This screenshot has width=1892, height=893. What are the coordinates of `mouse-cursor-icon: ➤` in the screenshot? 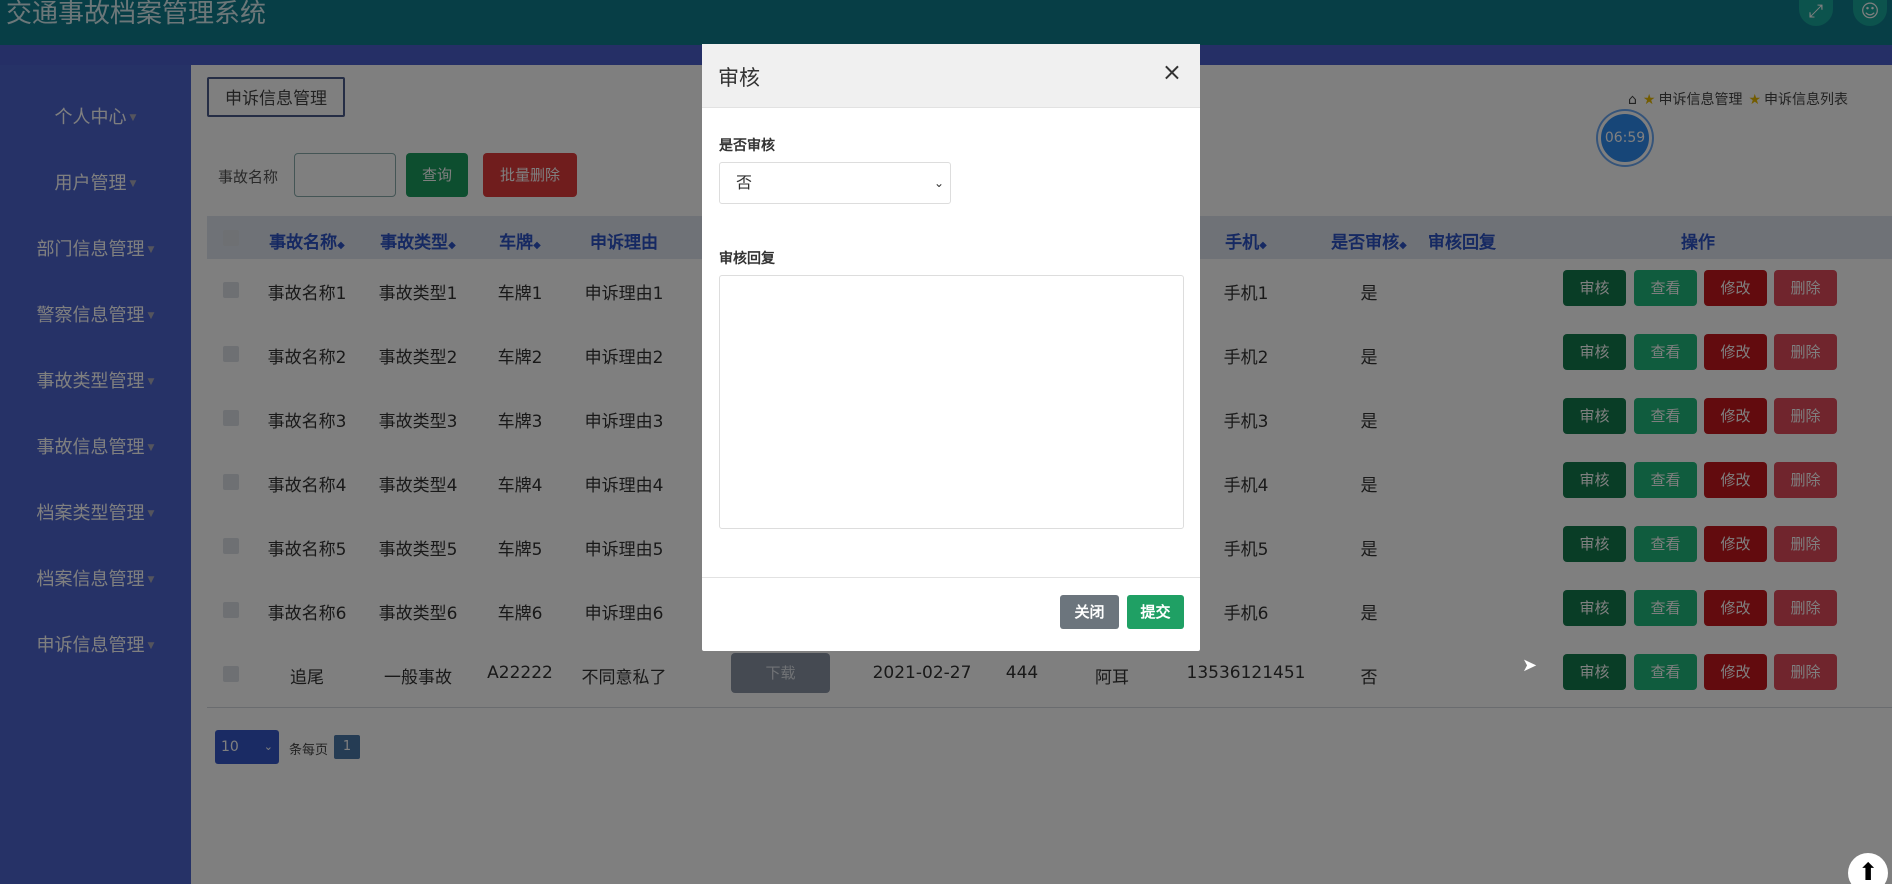 It's located at (1530, 665).